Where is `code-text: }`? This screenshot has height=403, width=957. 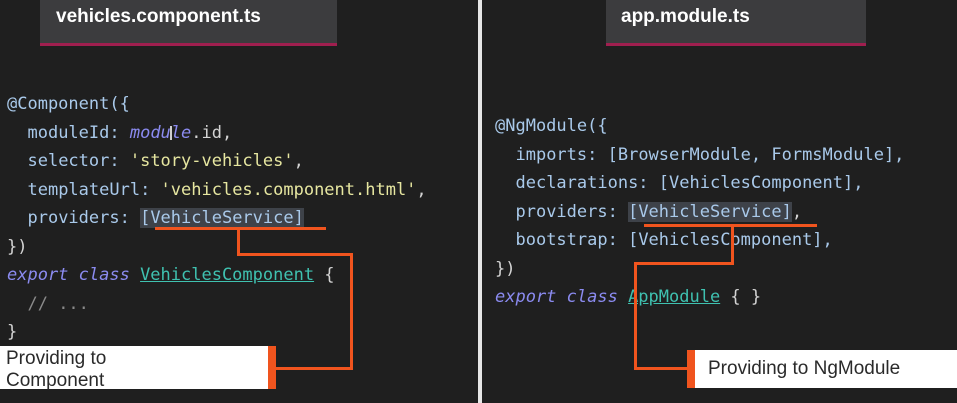
code-text: } is located at coordinates (12, 332).